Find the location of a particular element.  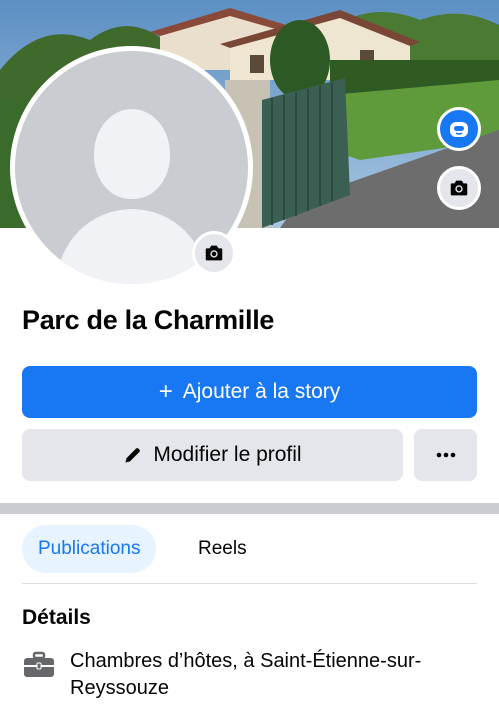

avatar-button is located at coordinates (459, 129).